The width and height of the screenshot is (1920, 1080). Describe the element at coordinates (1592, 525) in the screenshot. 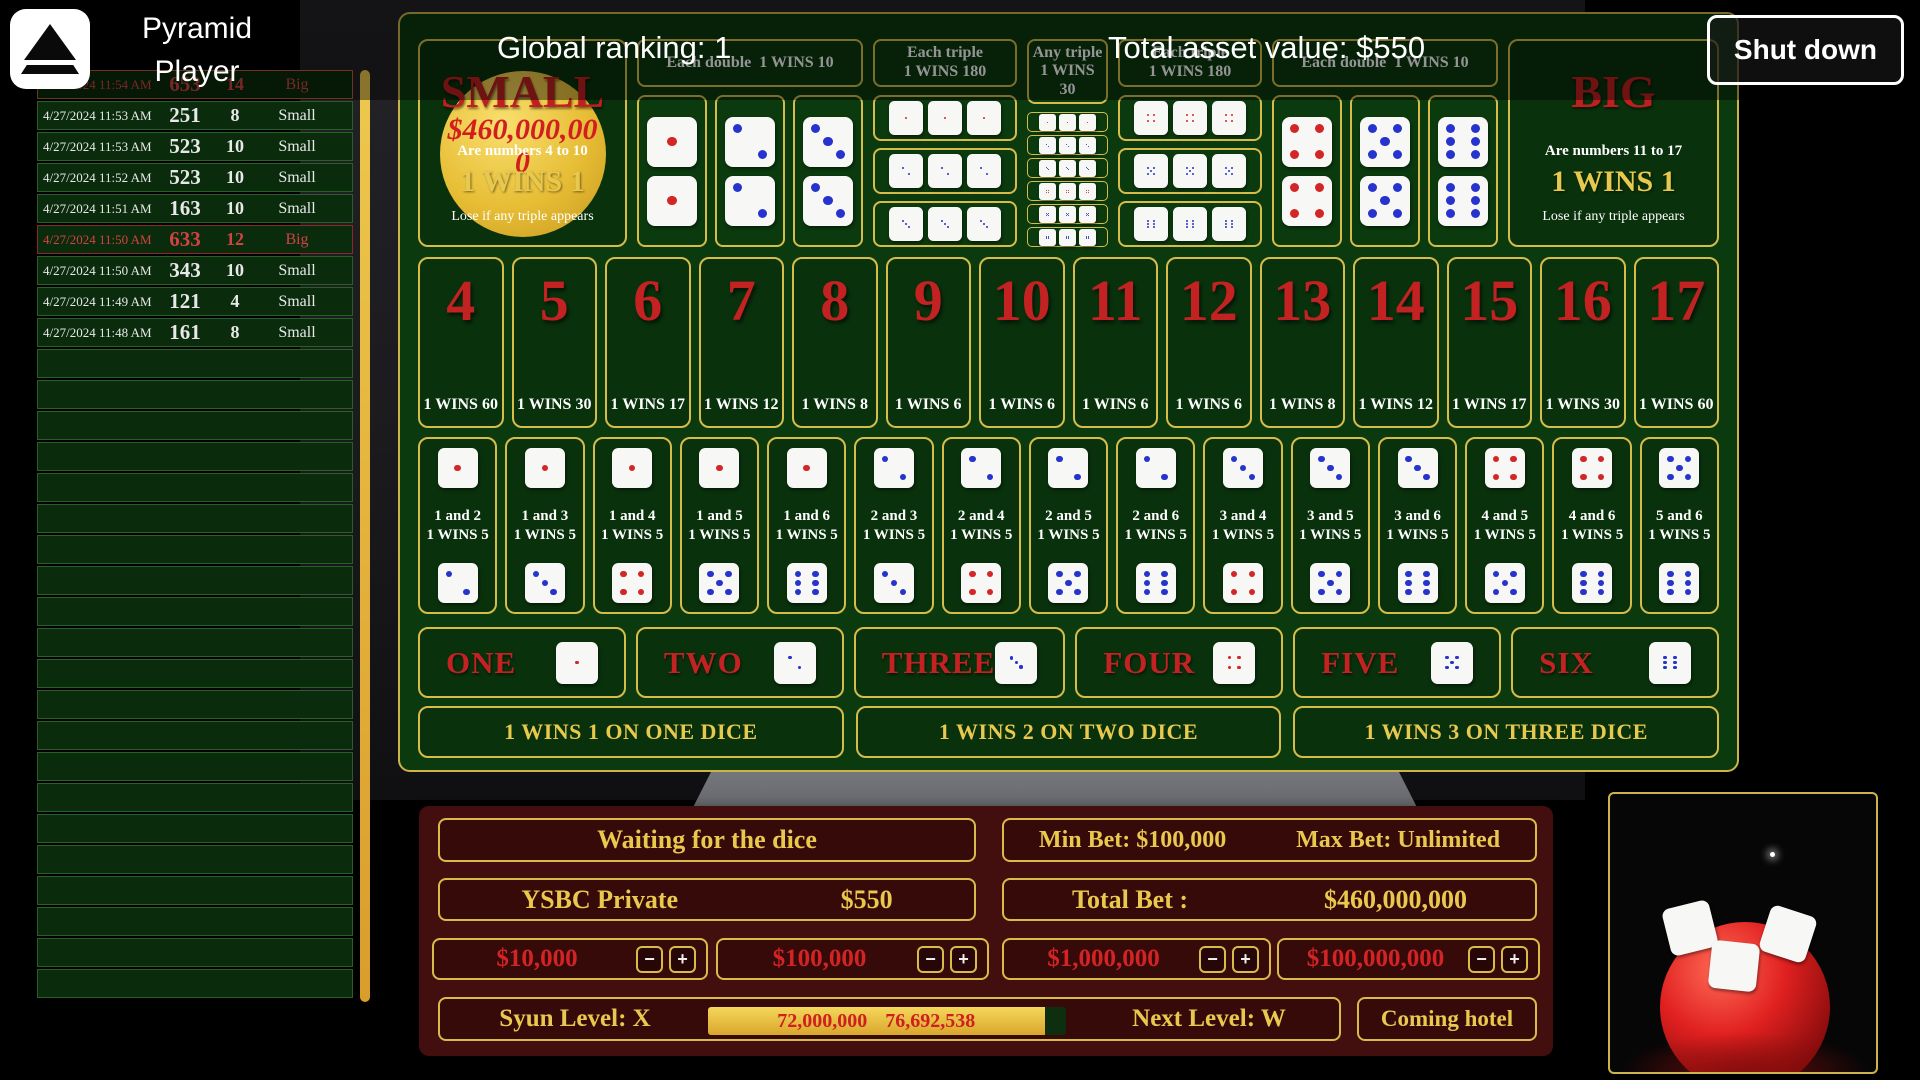

I see `bet-combo-4-6: 4 and 6 1 WINS 5` at that location.